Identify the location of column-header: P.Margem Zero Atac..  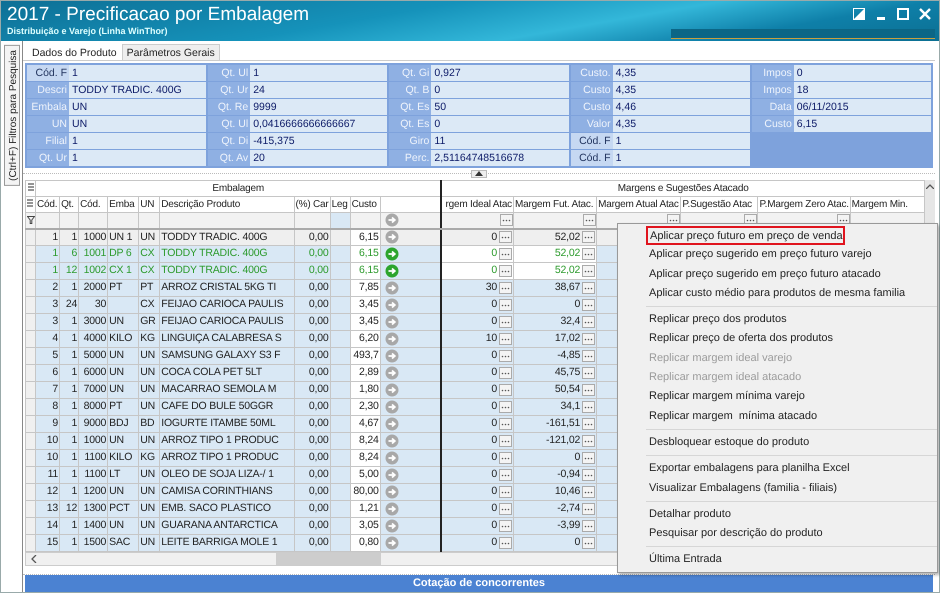
(804, 204).